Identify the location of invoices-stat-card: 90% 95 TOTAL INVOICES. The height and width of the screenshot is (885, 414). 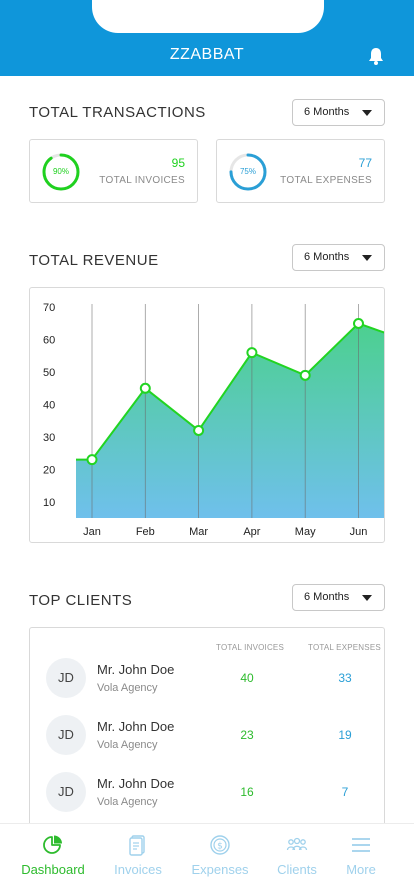
(113, 171).